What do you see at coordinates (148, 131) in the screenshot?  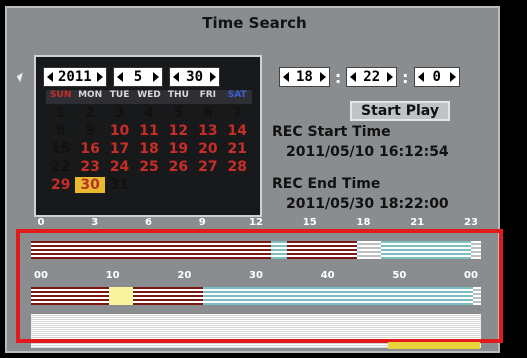 I see `calendar-day: 11` at bounding box center [148, 131].